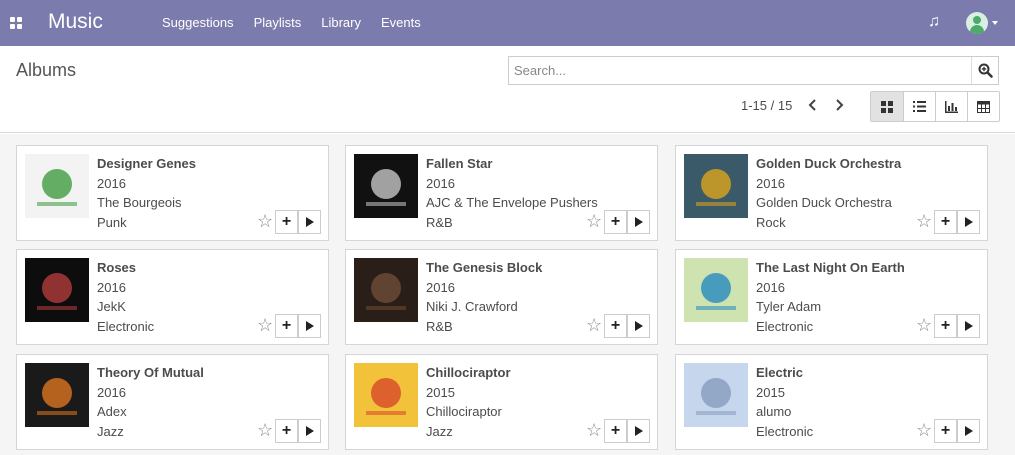  What do you see at coordinates (984, 70) in the screenshot?
I see `search-icon` at bounding box center [984, 70].